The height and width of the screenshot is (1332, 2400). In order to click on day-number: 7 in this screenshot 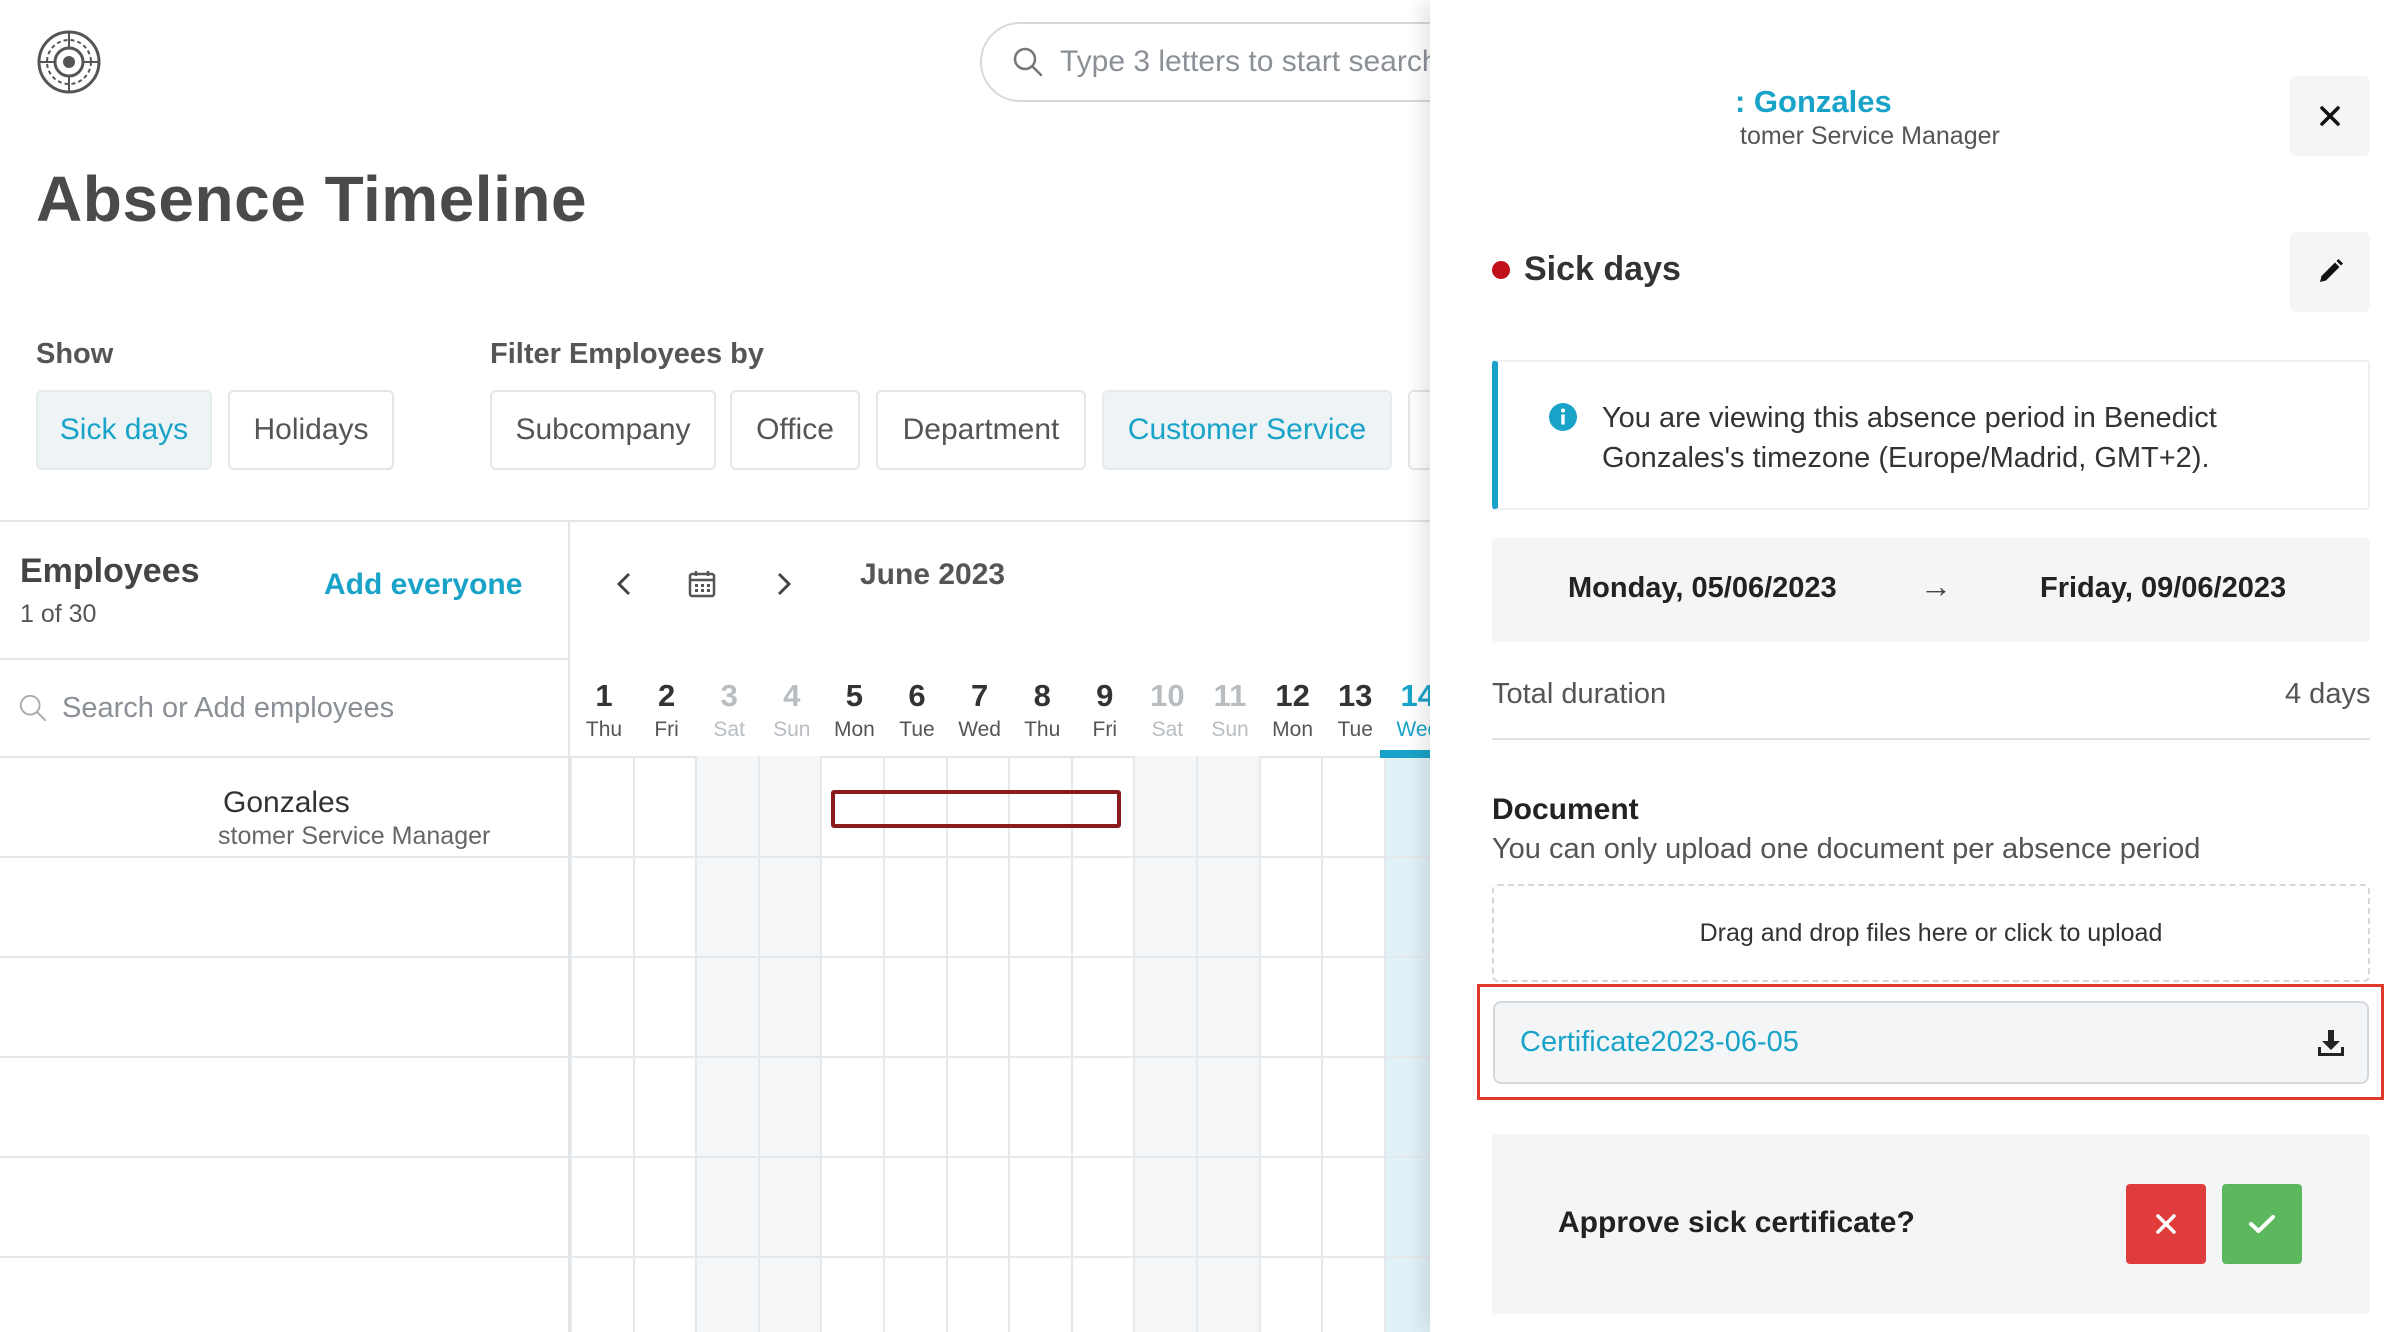, I will do `click(979, 695)`.